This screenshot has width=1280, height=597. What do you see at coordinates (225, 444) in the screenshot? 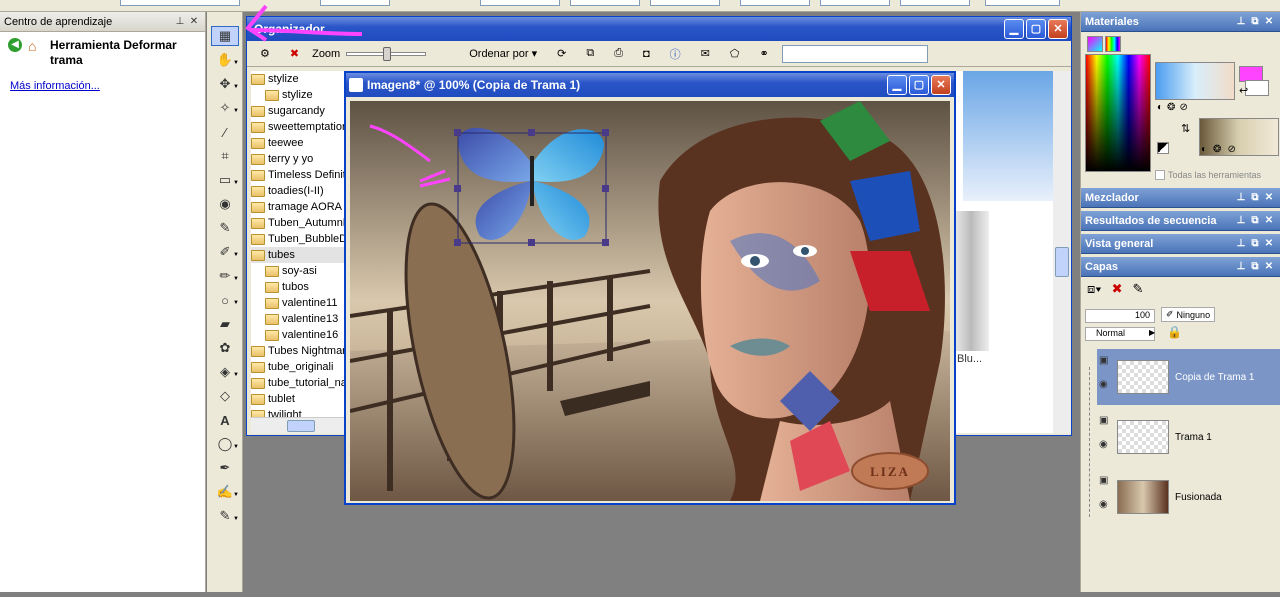
I see `shape-tool-icon: ◯ ▼` at bounding box center [225, 444].